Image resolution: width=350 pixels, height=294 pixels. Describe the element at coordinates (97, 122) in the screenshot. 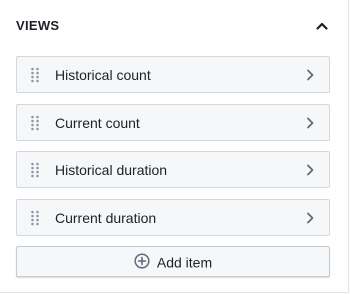

I see `view-item-label: Current count` at that location.